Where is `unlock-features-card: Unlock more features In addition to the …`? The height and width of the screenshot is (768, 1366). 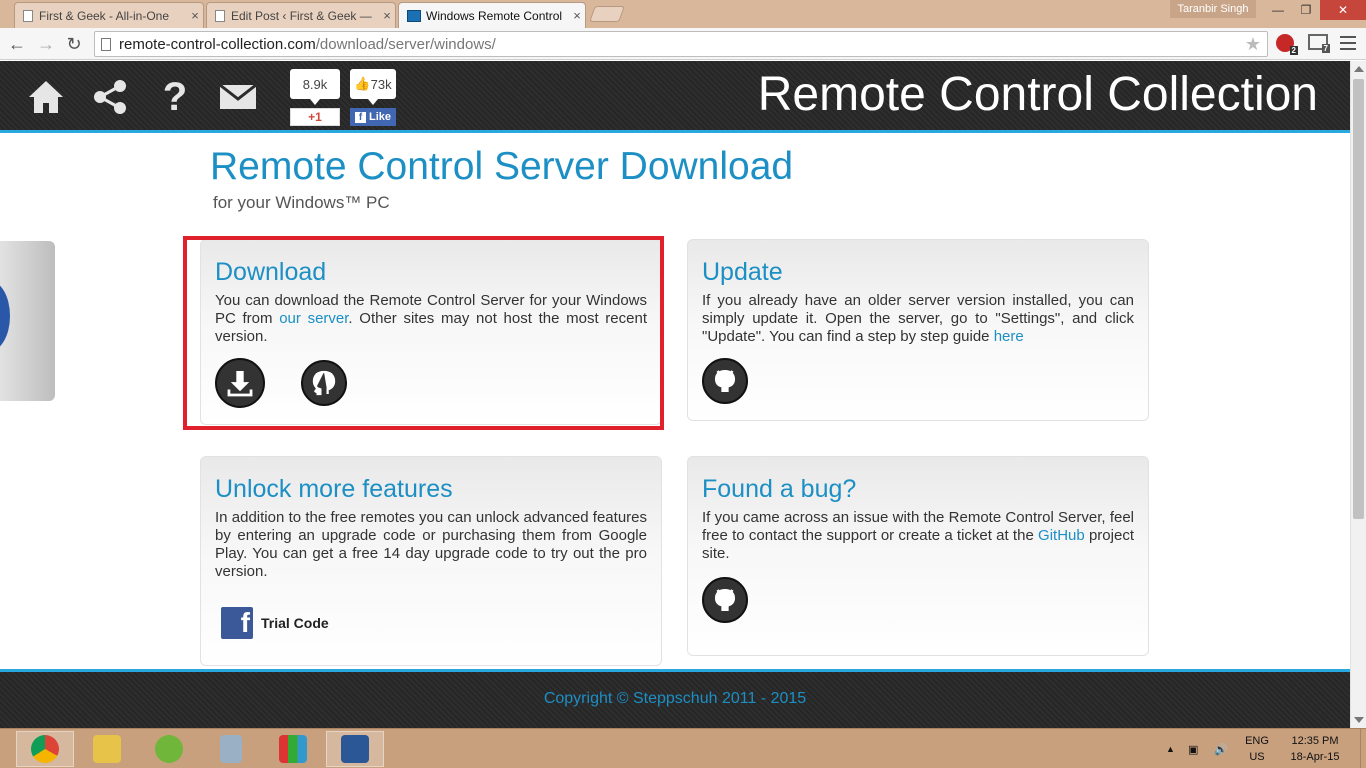 unlock-features-card: Unlock more features In addition to the … is located at coordinates (431, 561).